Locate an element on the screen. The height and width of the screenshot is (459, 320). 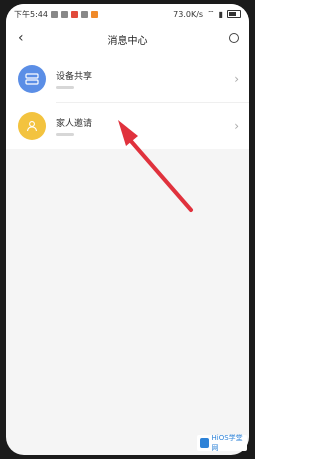
network-speed: 73.0K/s is located at coordinates (188, 14).